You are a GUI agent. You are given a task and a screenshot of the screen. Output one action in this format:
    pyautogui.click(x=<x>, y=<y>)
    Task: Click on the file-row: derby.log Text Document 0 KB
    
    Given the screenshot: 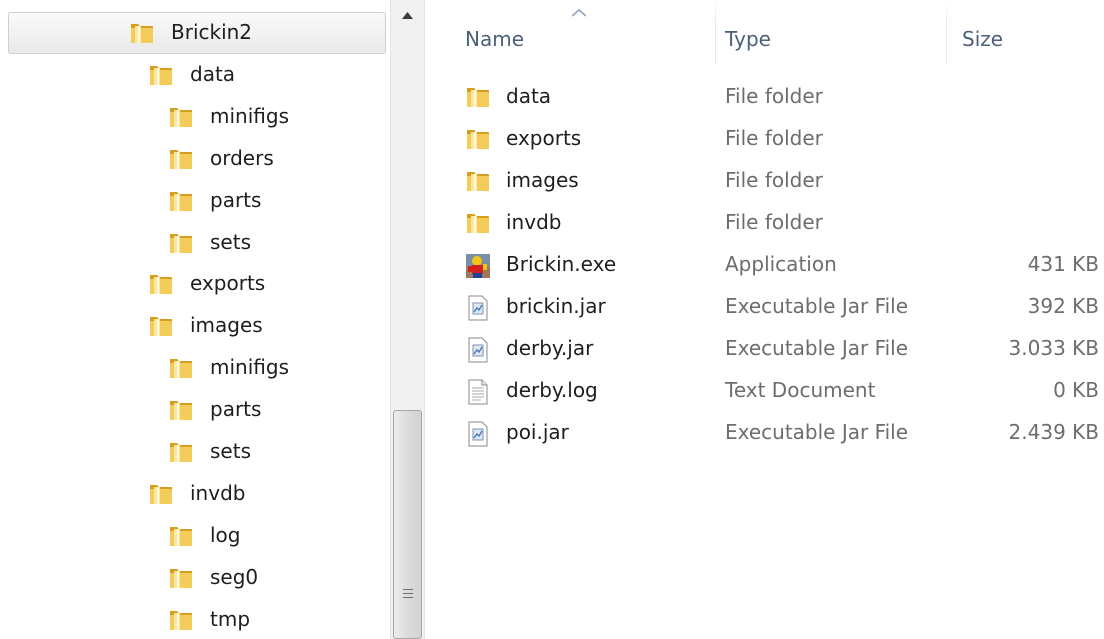 What is the action you would take?
    pyautogui.click(x=764, y=391)
    